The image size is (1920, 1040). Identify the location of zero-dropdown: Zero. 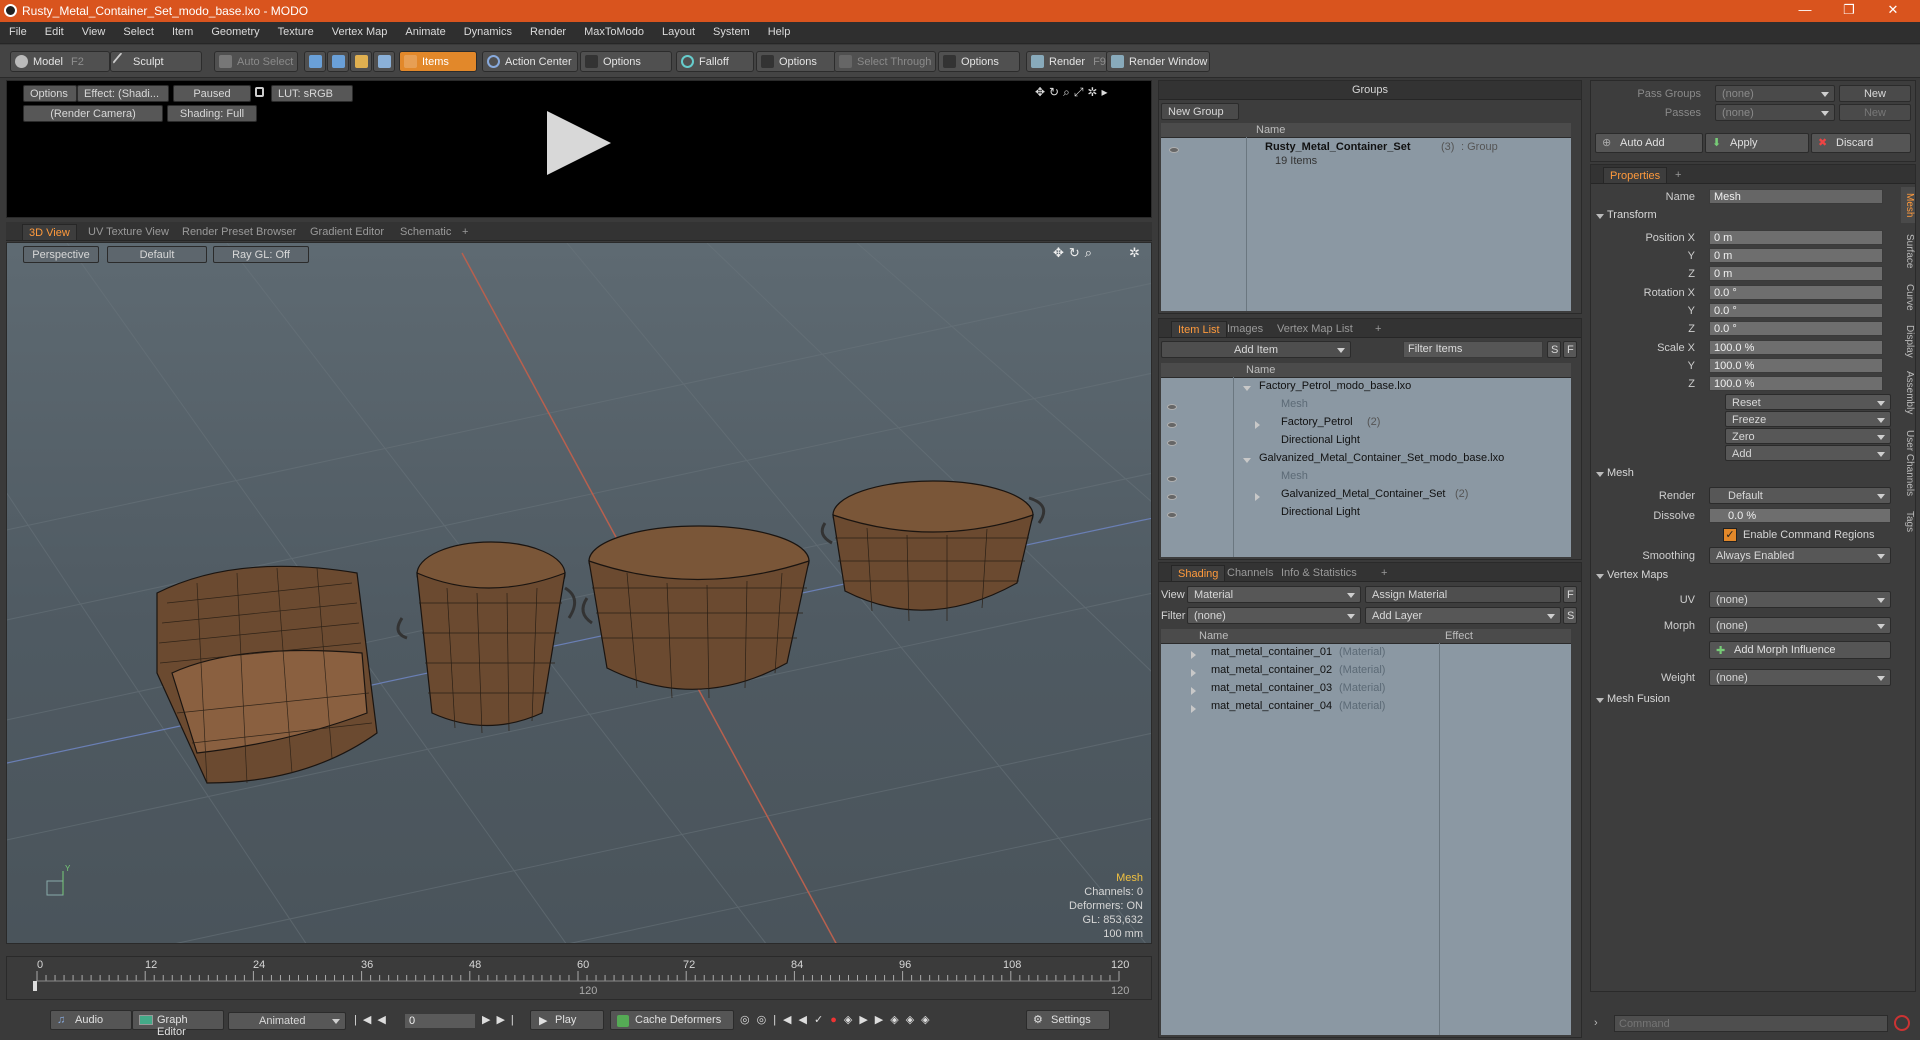
(1808, 436).